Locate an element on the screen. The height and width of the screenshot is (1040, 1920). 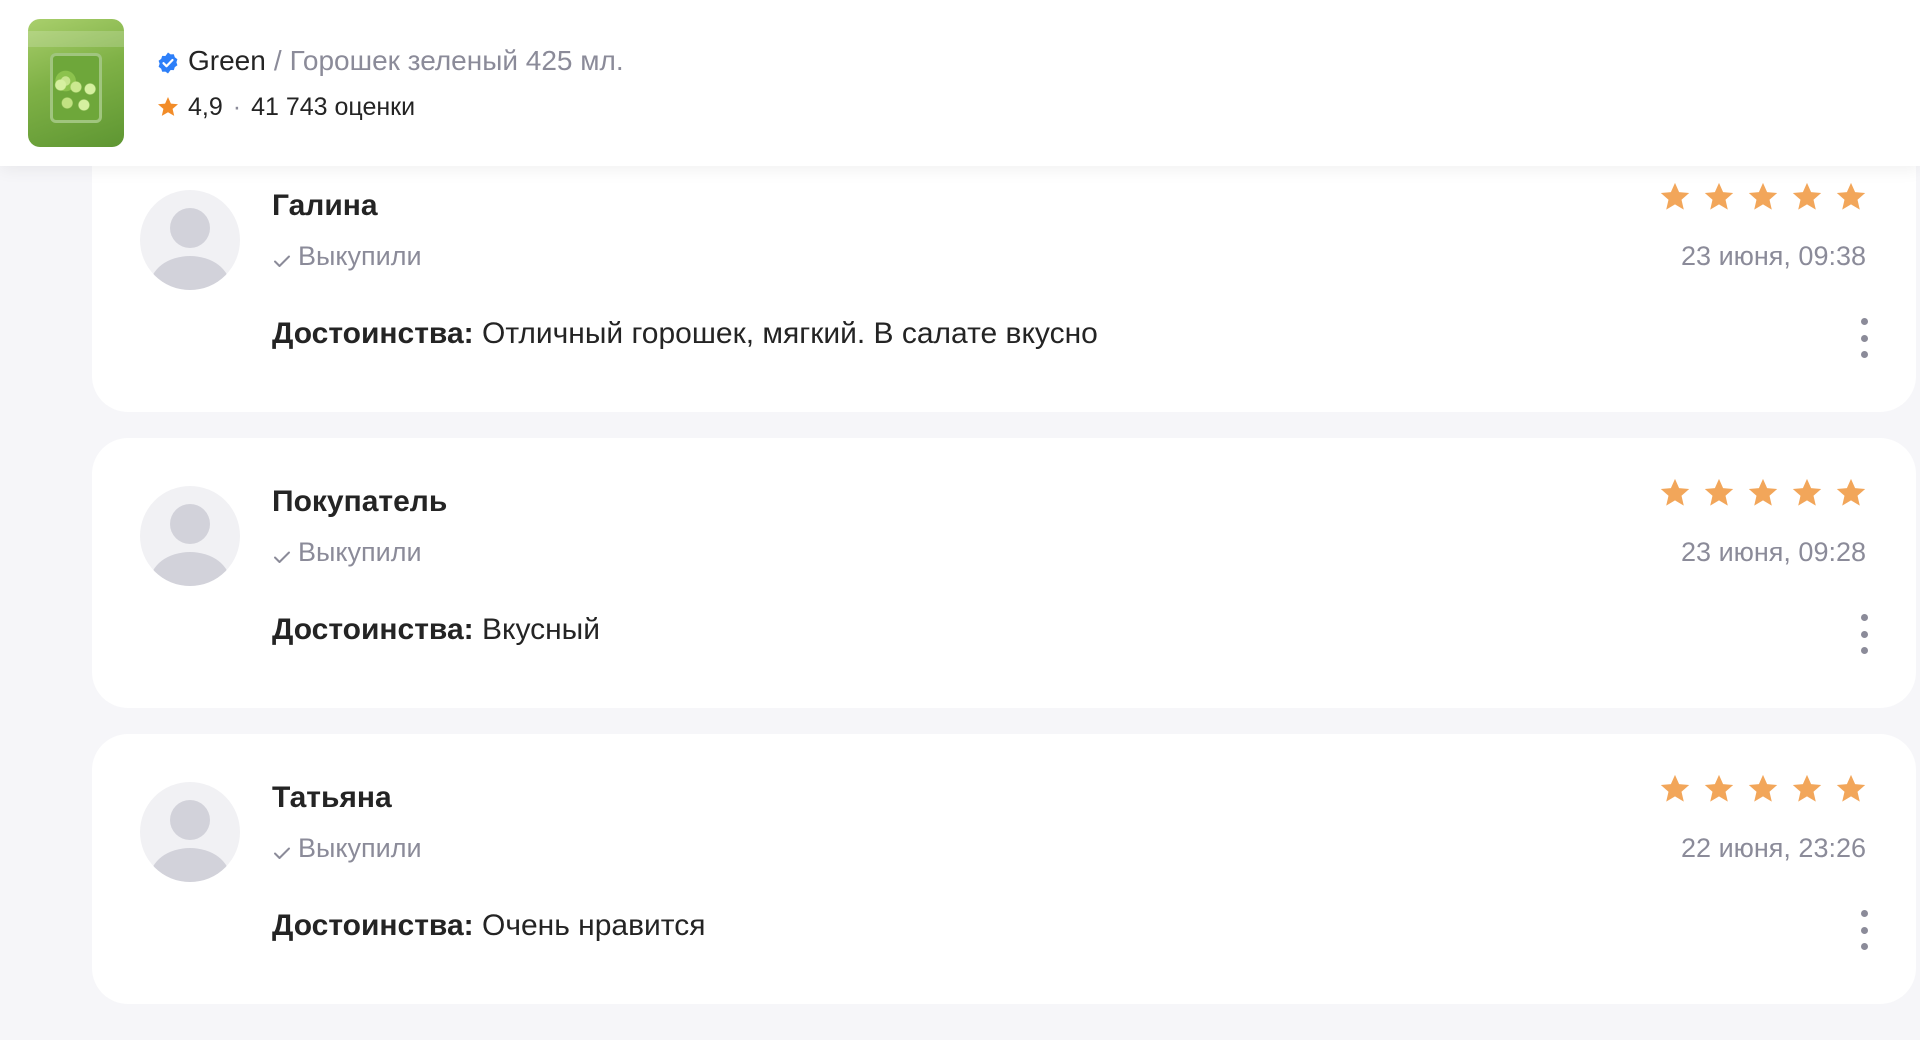
rating-value: 4,9 is located at coordinates (205, 107).